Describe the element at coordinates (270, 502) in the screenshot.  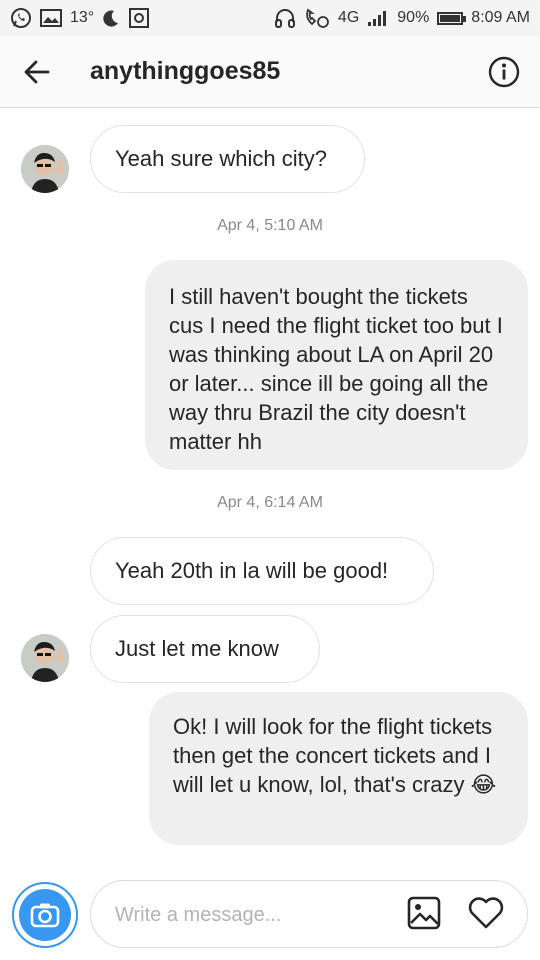
I see `message-timestamp: Apr 4, 6:14 AM` at that location.